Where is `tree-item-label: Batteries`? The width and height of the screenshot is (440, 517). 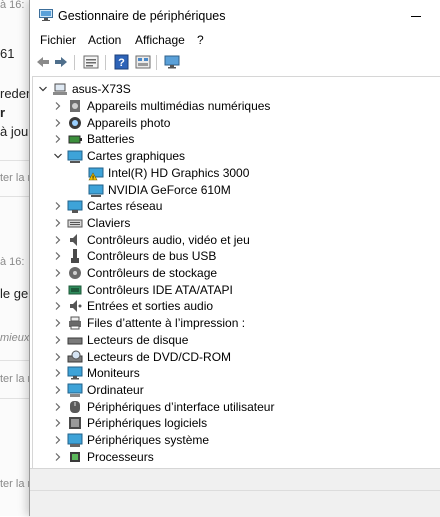
tree-item-label: Batteries is located at coordinates (111, 139).